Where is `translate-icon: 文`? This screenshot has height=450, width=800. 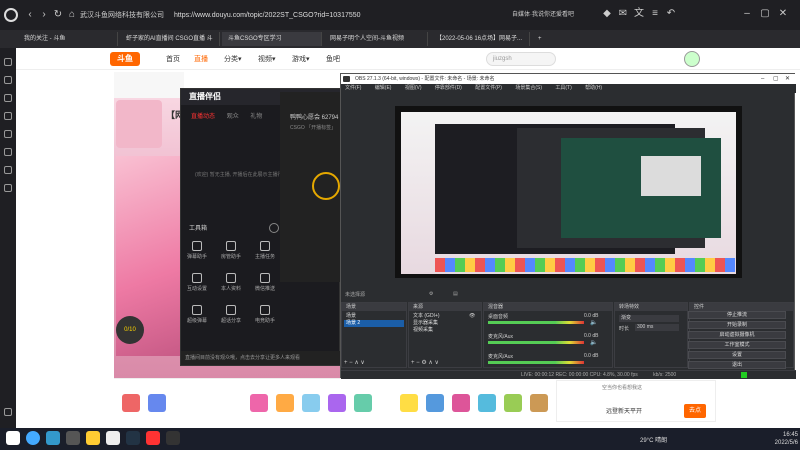
translate-icon: 文 is located at coordinates (639, 14).